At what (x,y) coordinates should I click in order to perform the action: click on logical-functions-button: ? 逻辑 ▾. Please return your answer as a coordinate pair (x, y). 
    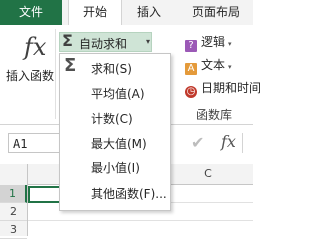
    Looking at the image, I should click on (208, 42).